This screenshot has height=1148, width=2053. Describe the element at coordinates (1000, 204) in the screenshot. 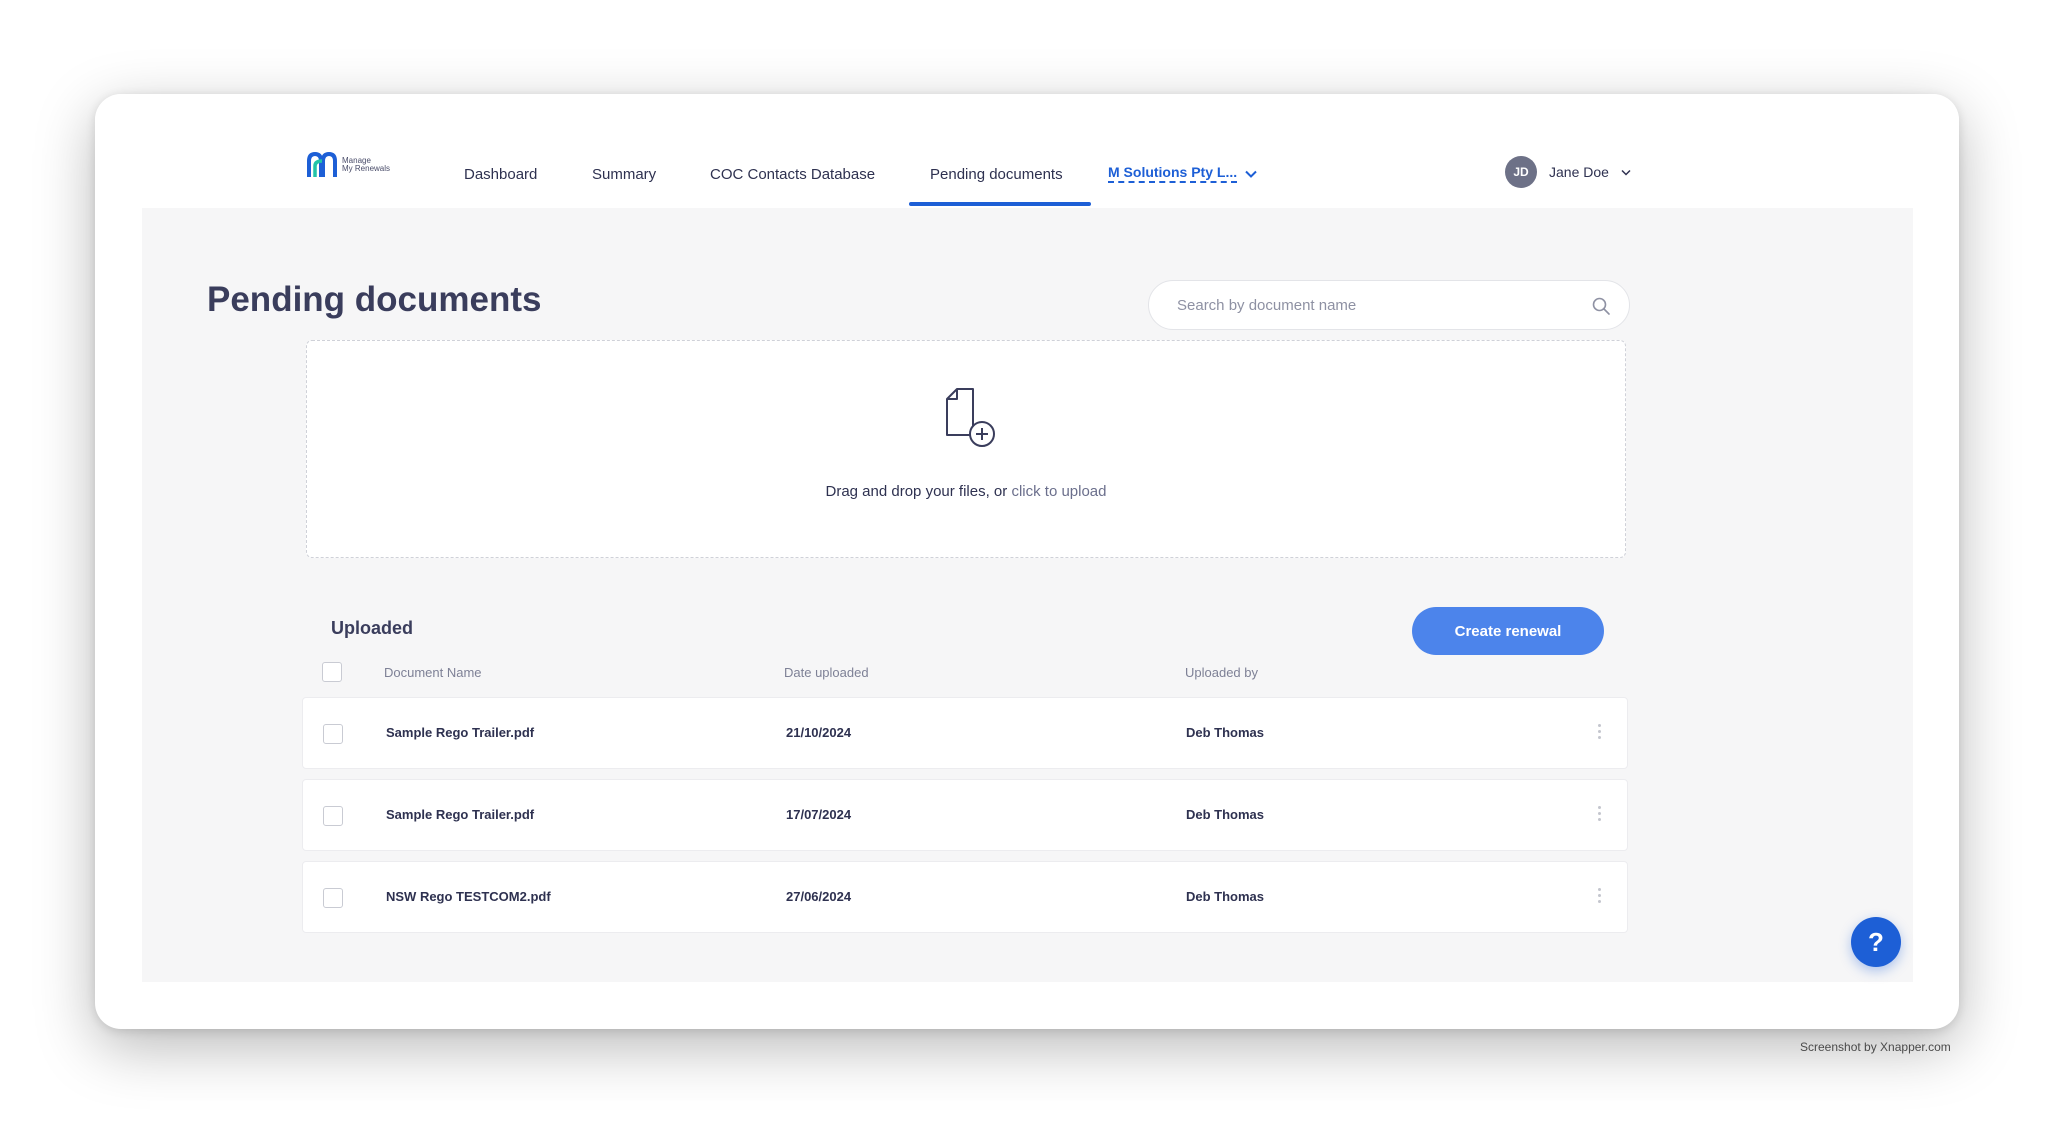

I see `active-tab-indicator` at that location.